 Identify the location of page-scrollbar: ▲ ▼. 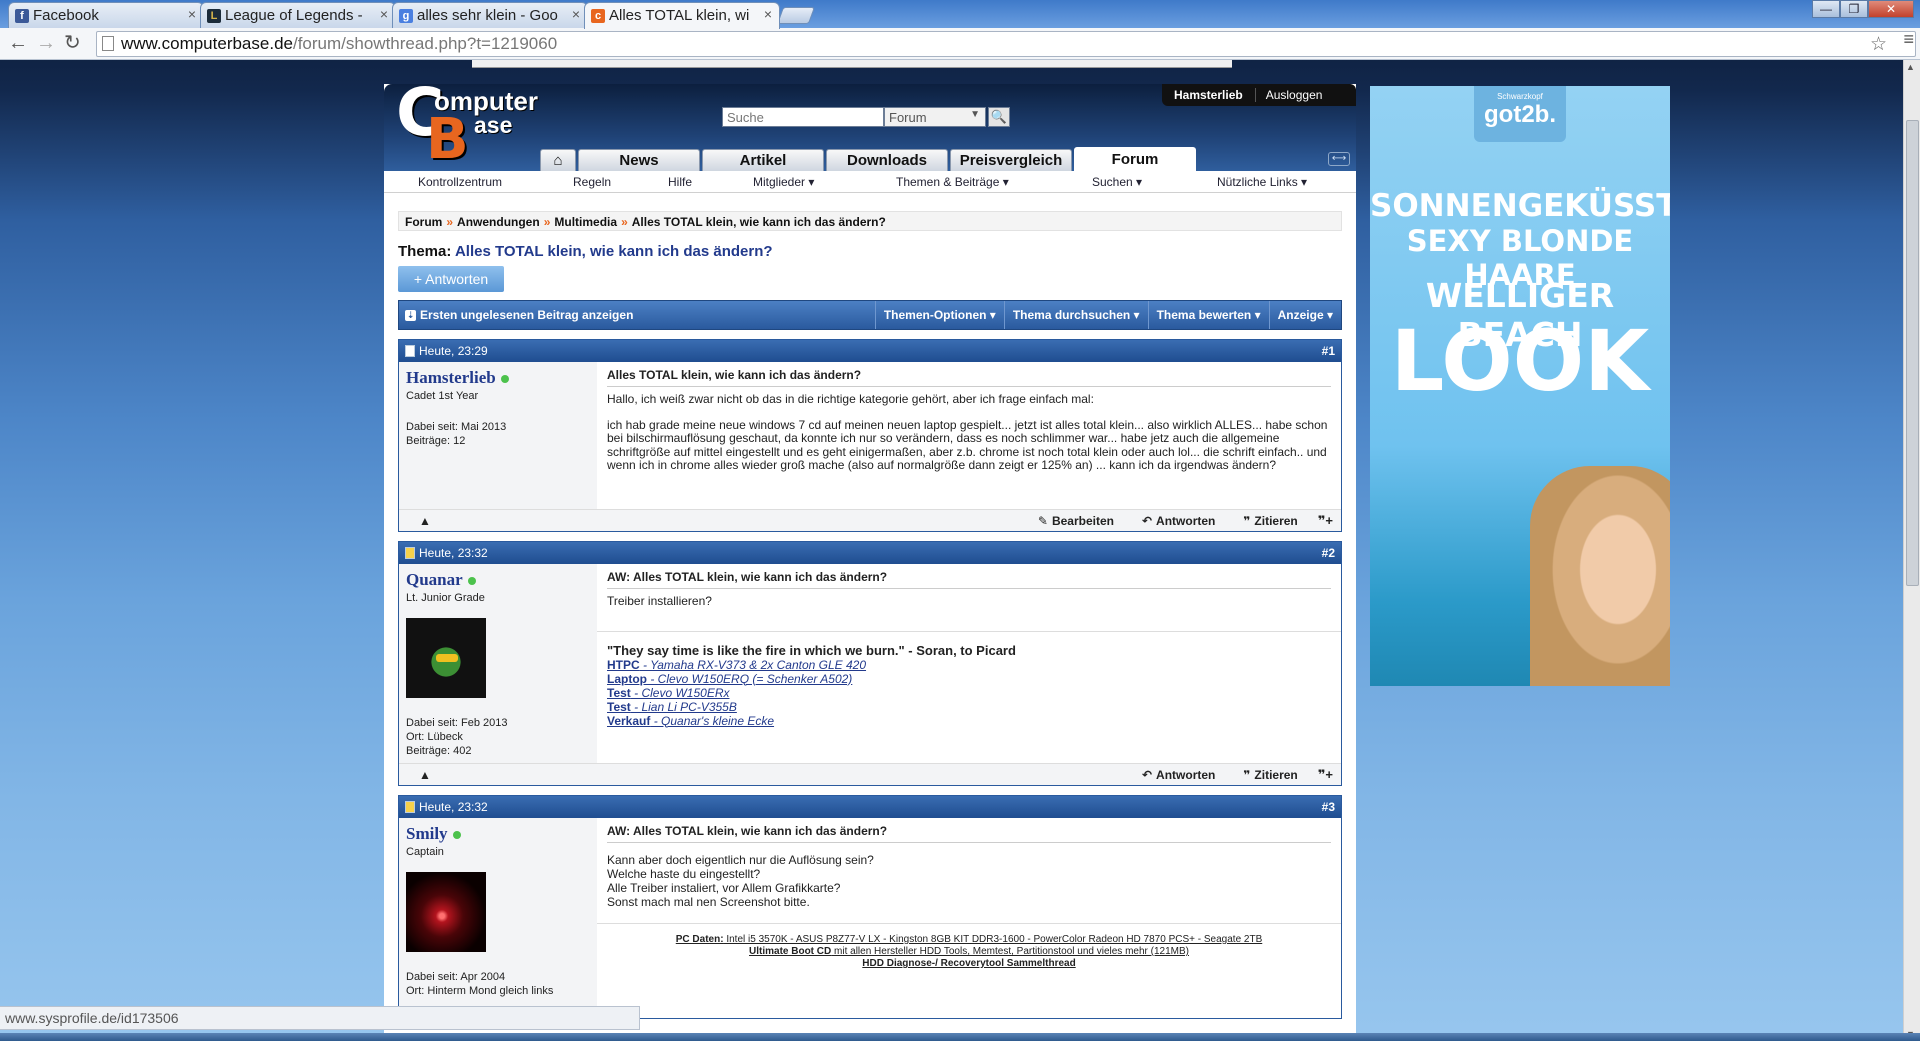
(1911, 550).